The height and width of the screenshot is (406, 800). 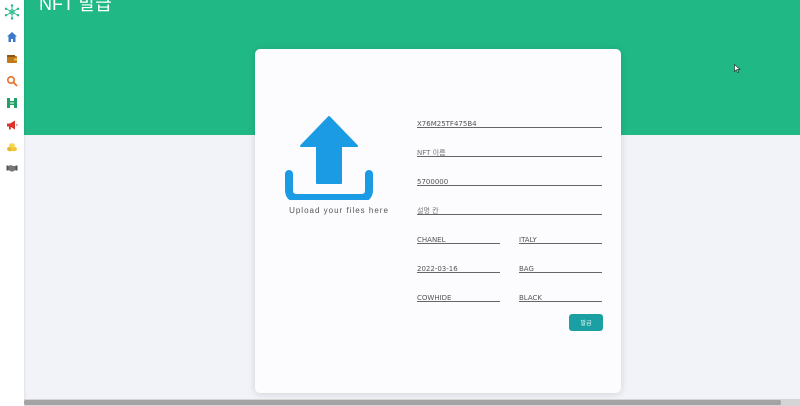 I want to click on sidebar-item-deals, so click(x=12, y=168).